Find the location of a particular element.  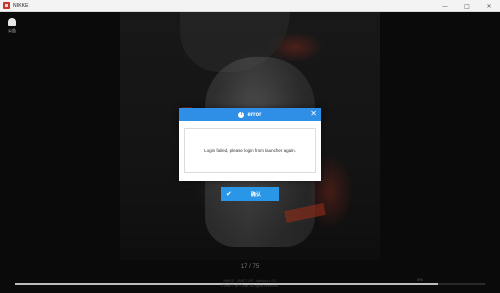

close-window-button: ✕ is located at coordinates (489, 6).